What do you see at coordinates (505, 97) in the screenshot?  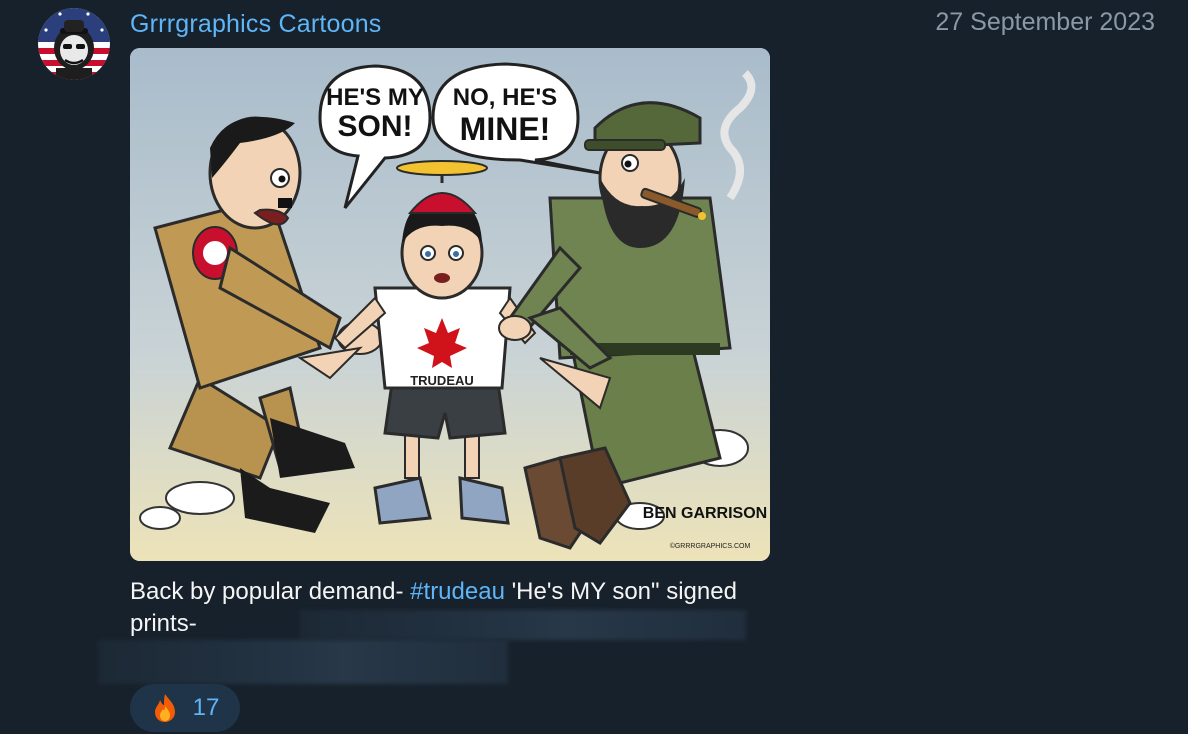 I see `svg-text: NO, HE'S` at bounding box center [505, 97].